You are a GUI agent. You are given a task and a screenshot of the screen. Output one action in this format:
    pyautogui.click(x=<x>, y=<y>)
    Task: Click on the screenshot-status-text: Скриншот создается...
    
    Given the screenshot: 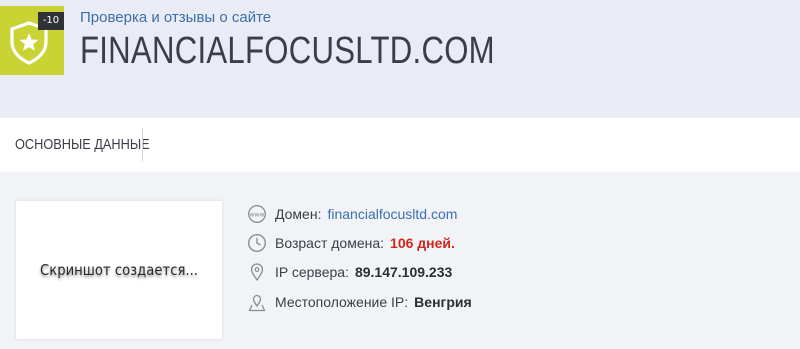 What is the action you would take?
    pyautogui.click(x=119, y=270)
    